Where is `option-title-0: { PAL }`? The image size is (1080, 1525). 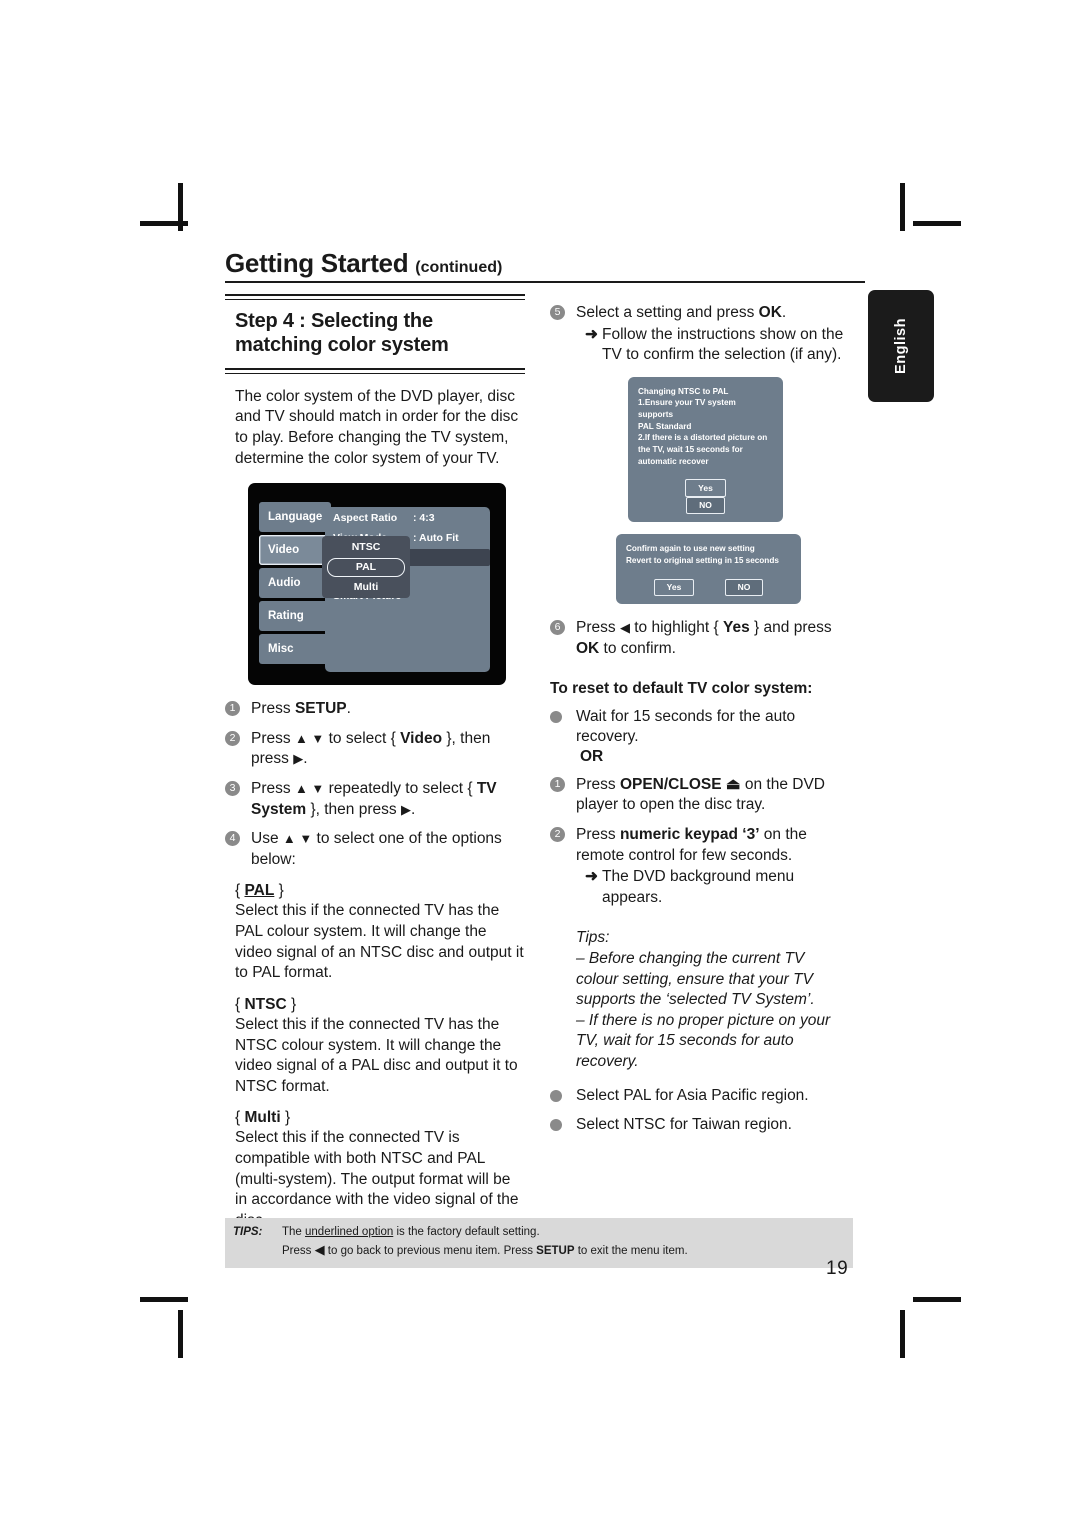 option-title-0: { PAL } is located at coordinates (259, 891).